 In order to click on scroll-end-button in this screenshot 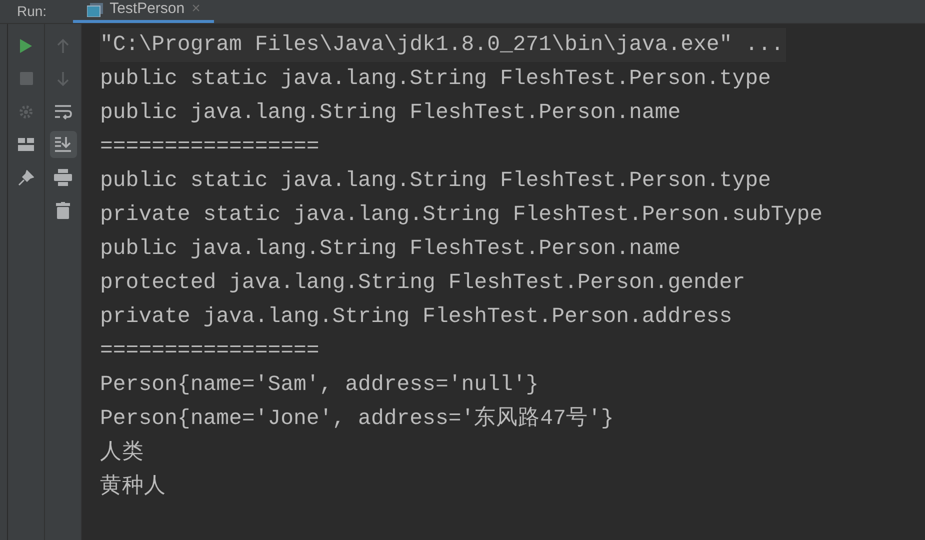, I will do `click(63, 144)`.